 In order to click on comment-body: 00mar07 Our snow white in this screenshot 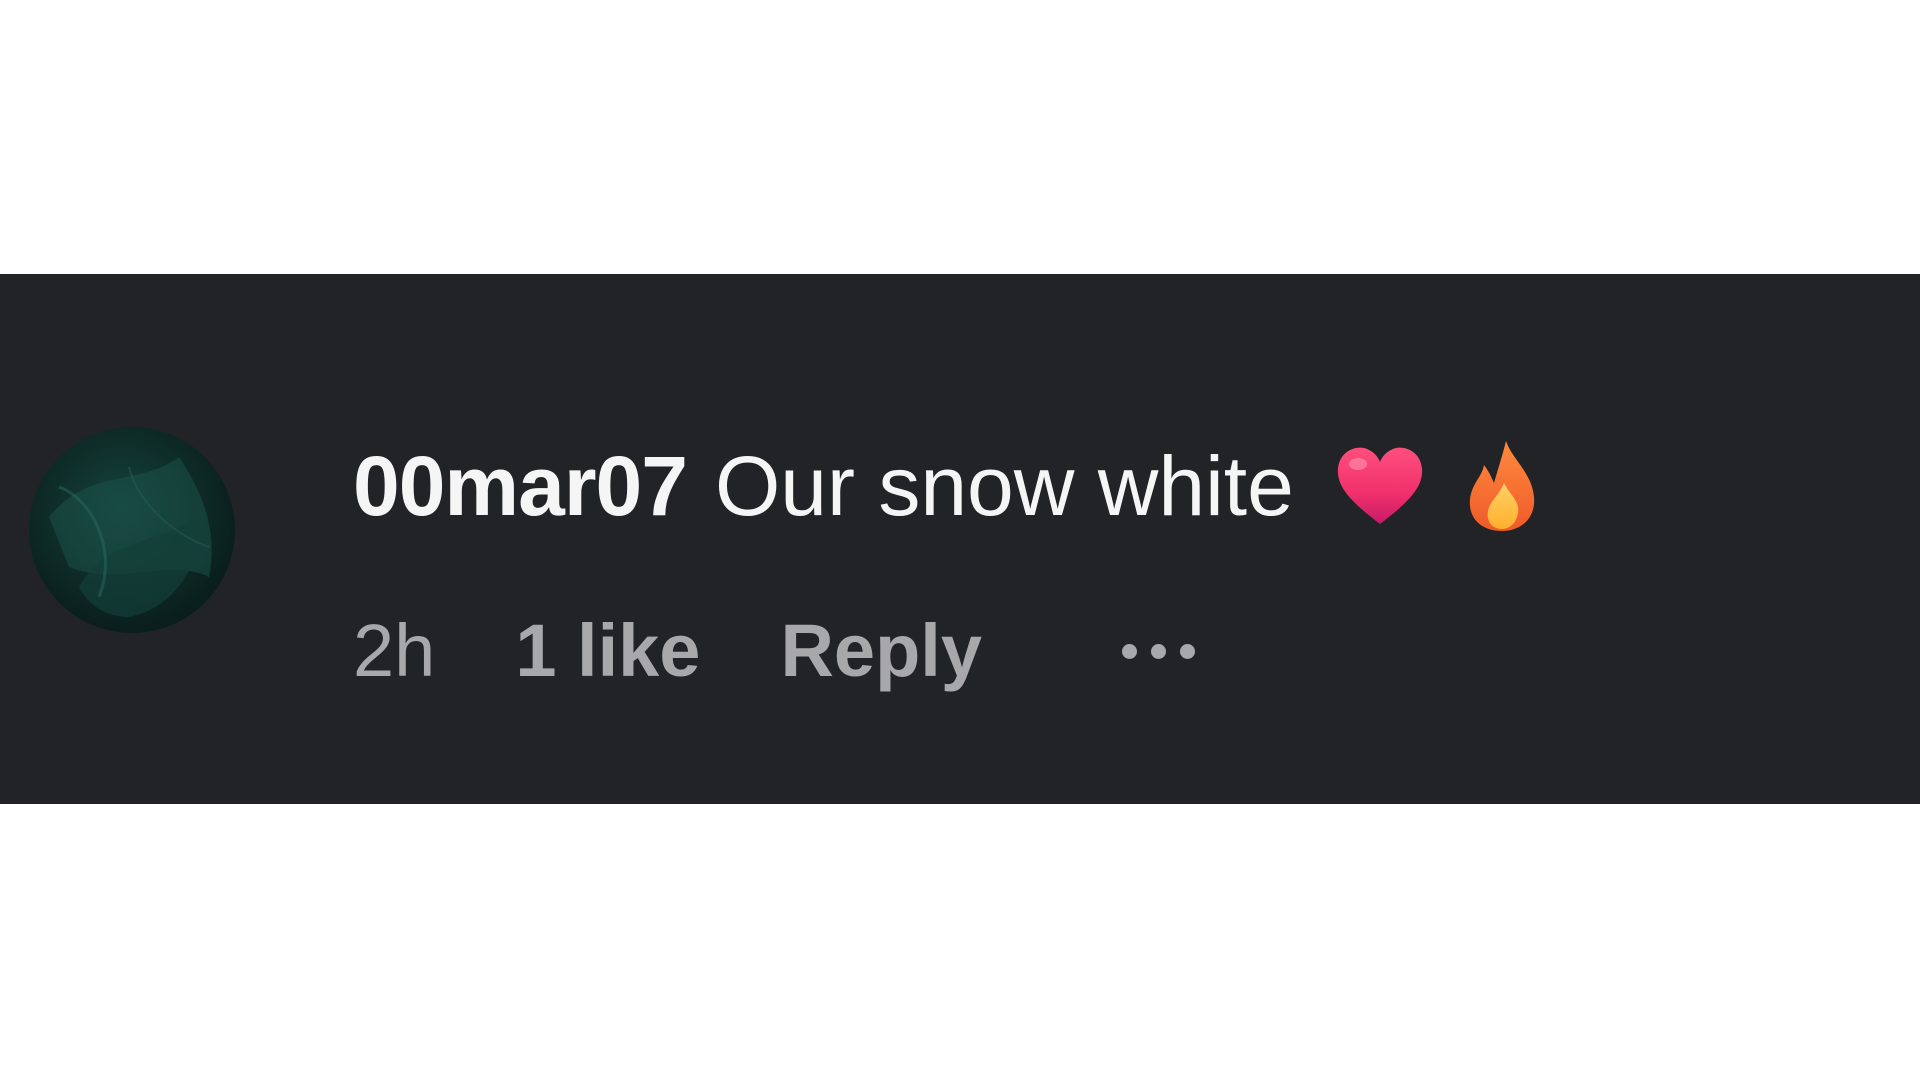, I will do `click(945, 486)`.